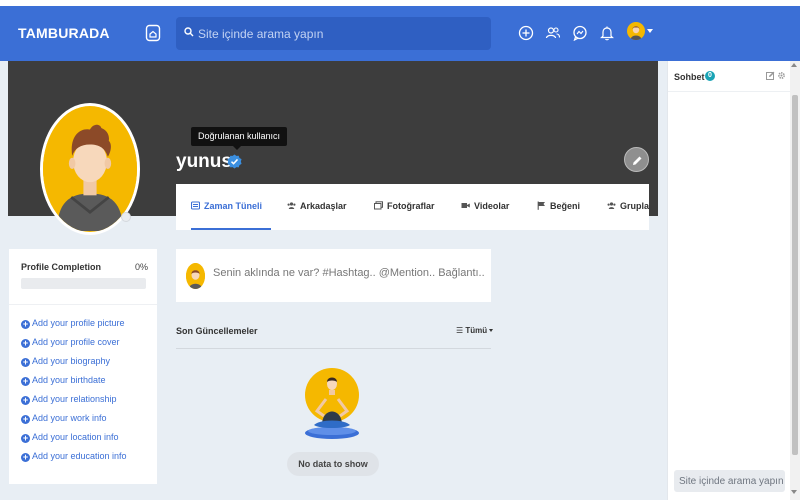  Describe the element at coordinates (76, 342) in the screenshot. I see `completion-item-label: Add your profile cover` at that location.